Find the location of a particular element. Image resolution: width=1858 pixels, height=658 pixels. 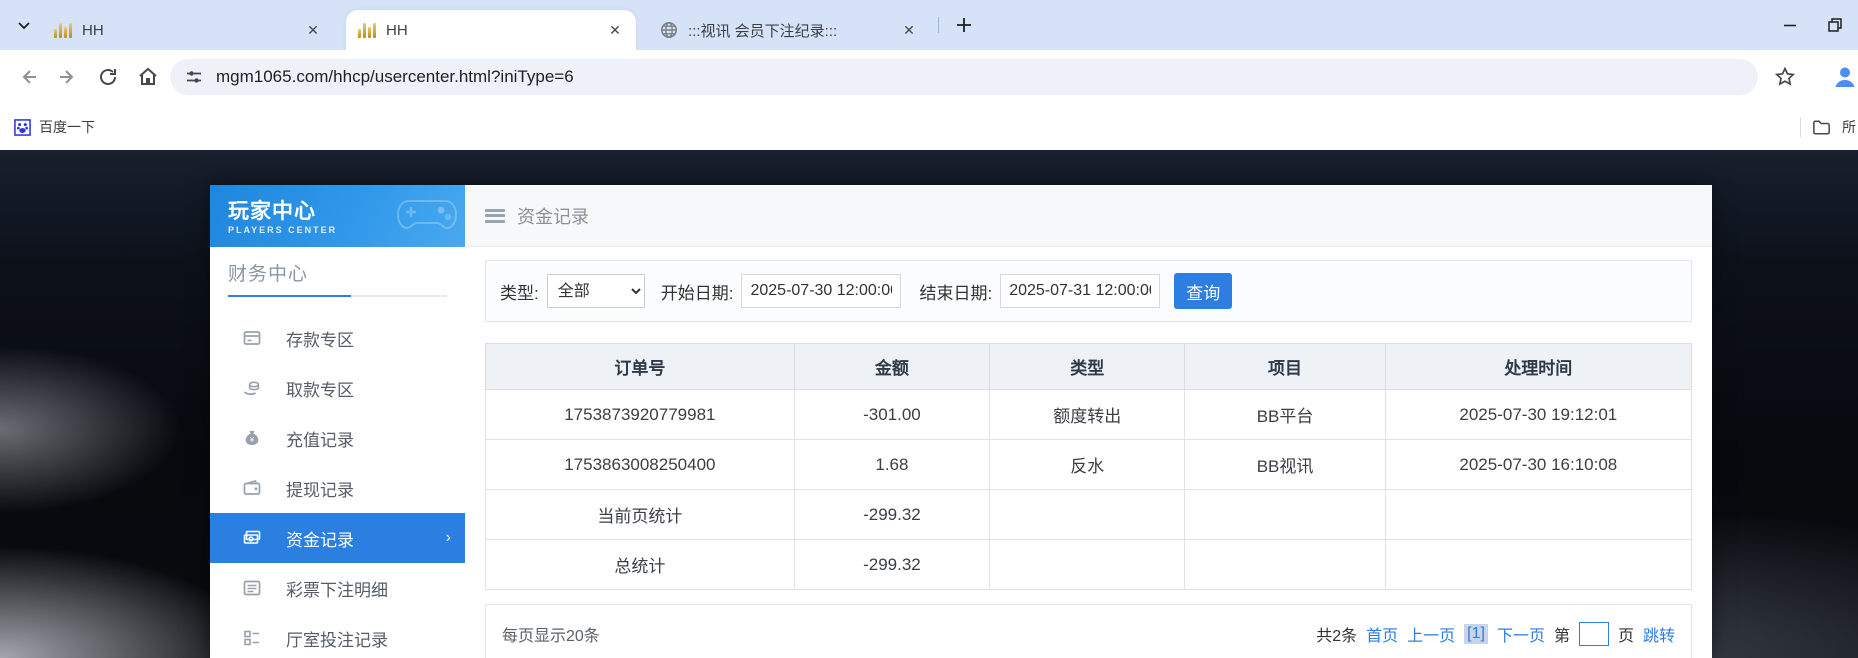

sidebar-item-label: 彩票下注明细 is located at coordinates (337, 590).